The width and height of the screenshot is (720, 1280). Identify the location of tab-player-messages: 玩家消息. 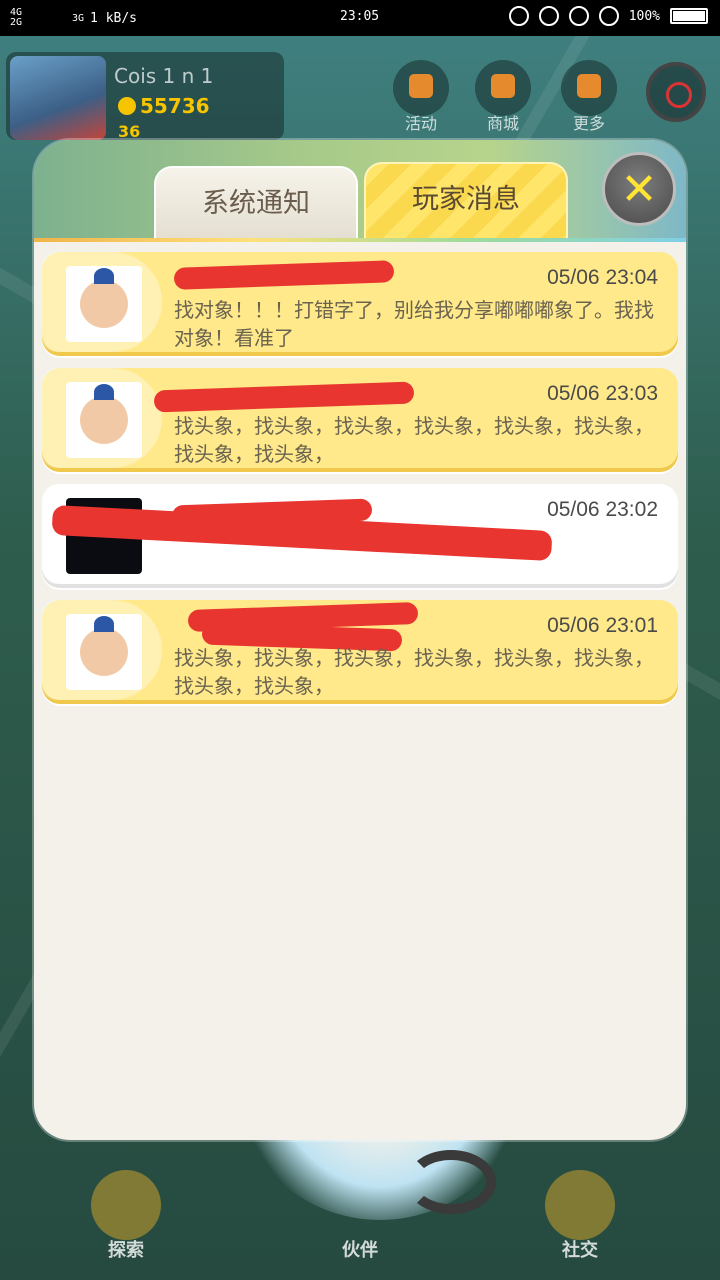
(466, 200).